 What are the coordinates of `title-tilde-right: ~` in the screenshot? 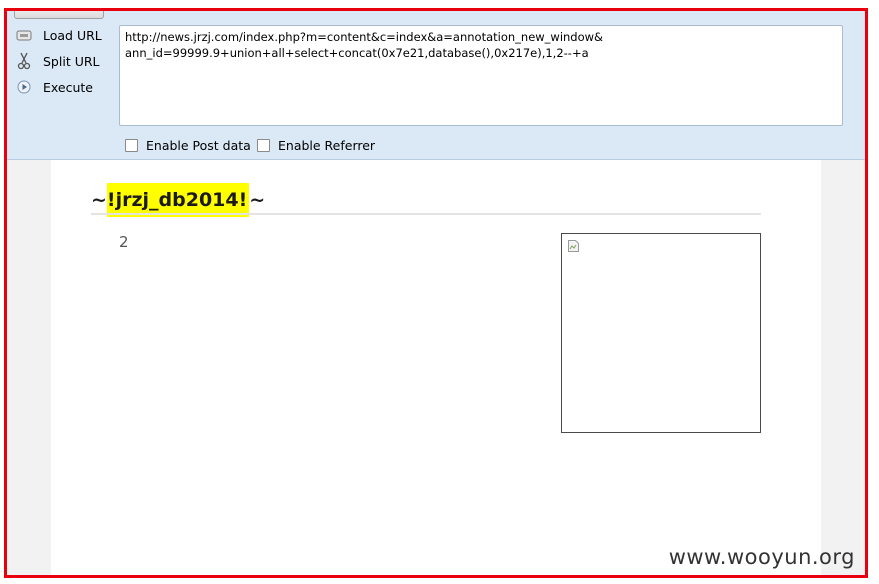 It's located at (257, 200).